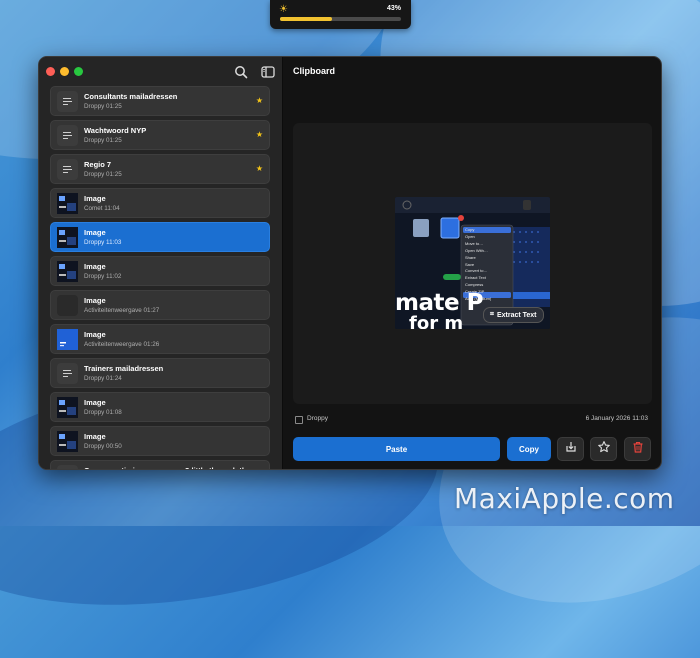  I want to click on list-item-meta: Droppy 01:08, so click(103, 412).